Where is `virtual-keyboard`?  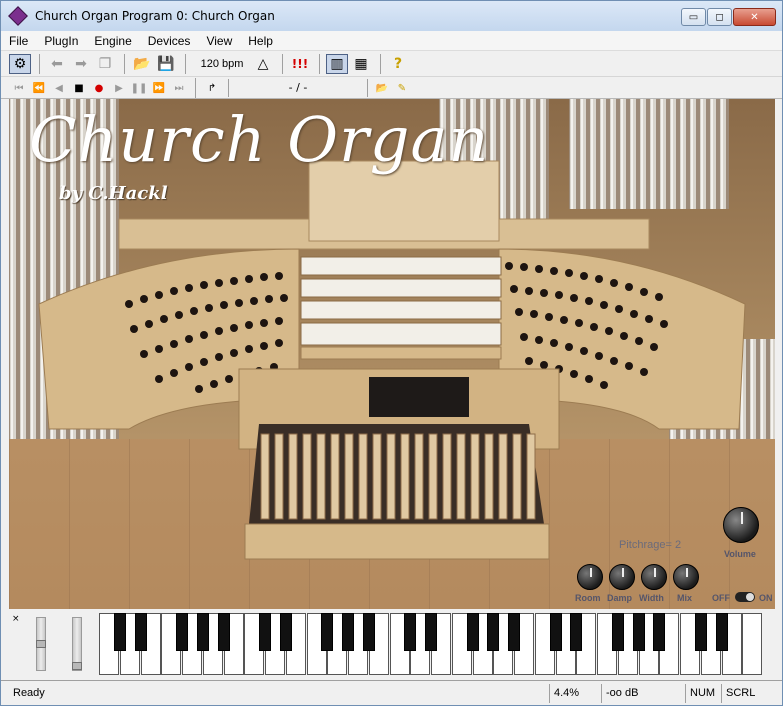
virtual-keyboard is located at coordinates (431, 644).